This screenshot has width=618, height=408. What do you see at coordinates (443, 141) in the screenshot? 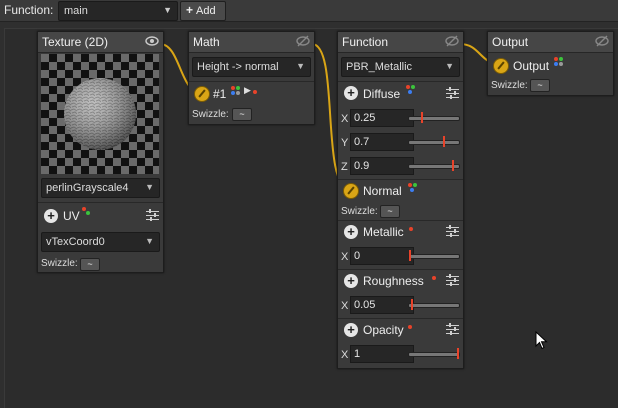
I see `diffuse-y-handle` at bounding box center [443, 141].